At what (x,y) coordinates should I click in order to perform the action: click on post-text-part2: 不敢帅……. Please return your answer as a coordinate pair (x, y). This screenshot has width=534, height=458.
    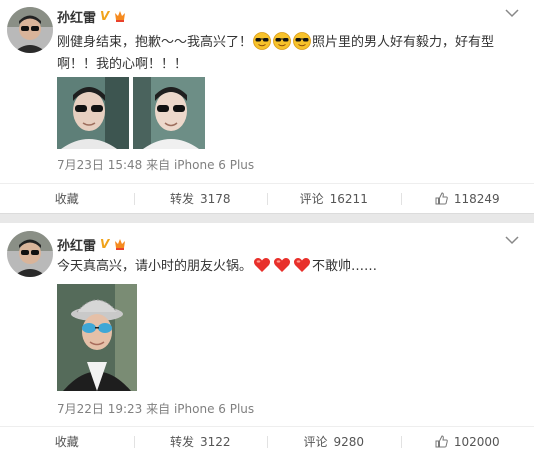
    Looking at the image, I should click on (345, 266).